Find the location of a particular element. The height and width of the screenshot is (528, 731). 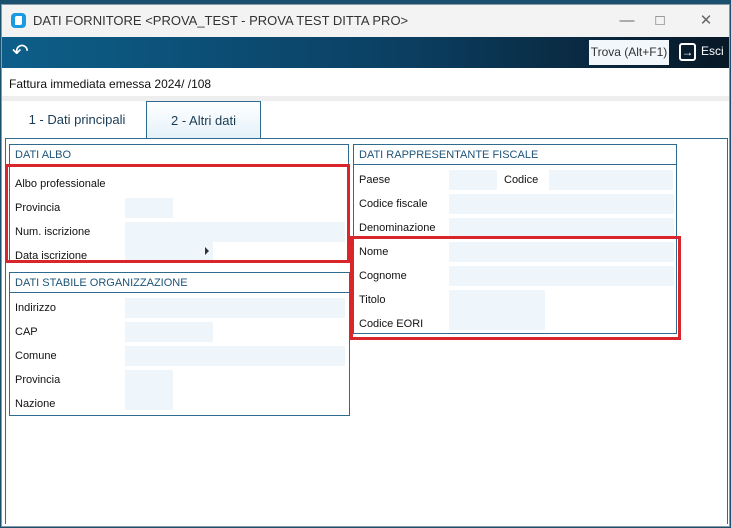

toolbar: ↶ Trova (Alt+F1) → Esci is located at coordinates (365, 52).